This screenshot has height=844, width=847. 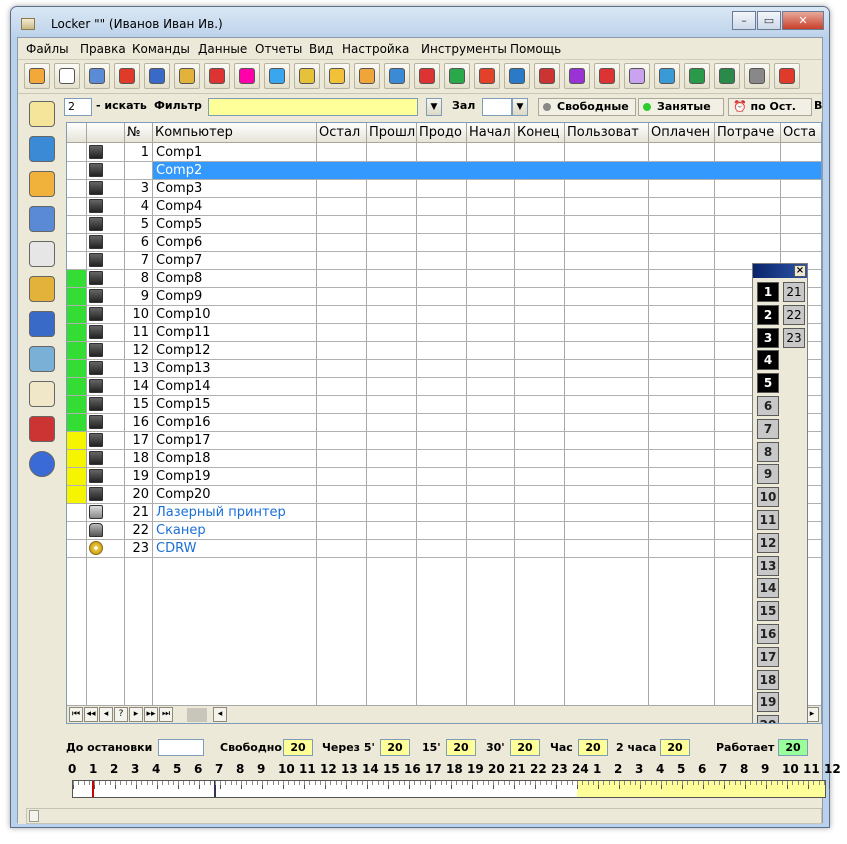 I want to click on popup-number-button: 17, so click(x=768, y=656).